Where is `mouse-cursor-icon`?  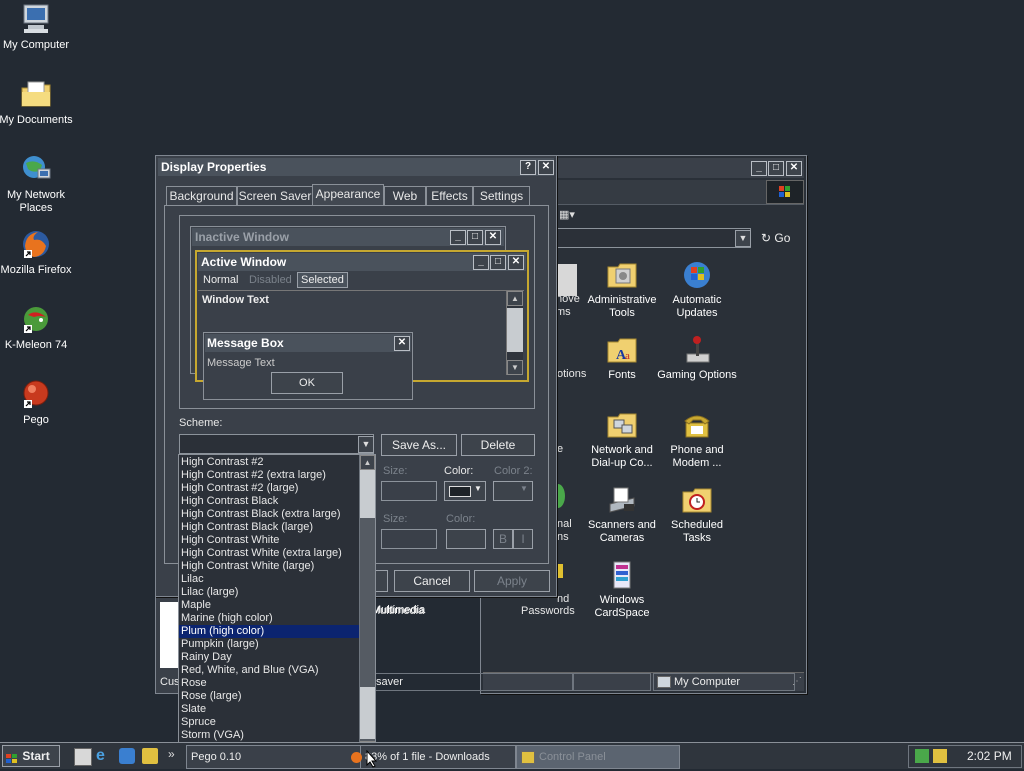
mouse-cursor-icon is located at coordinates (372, 758).